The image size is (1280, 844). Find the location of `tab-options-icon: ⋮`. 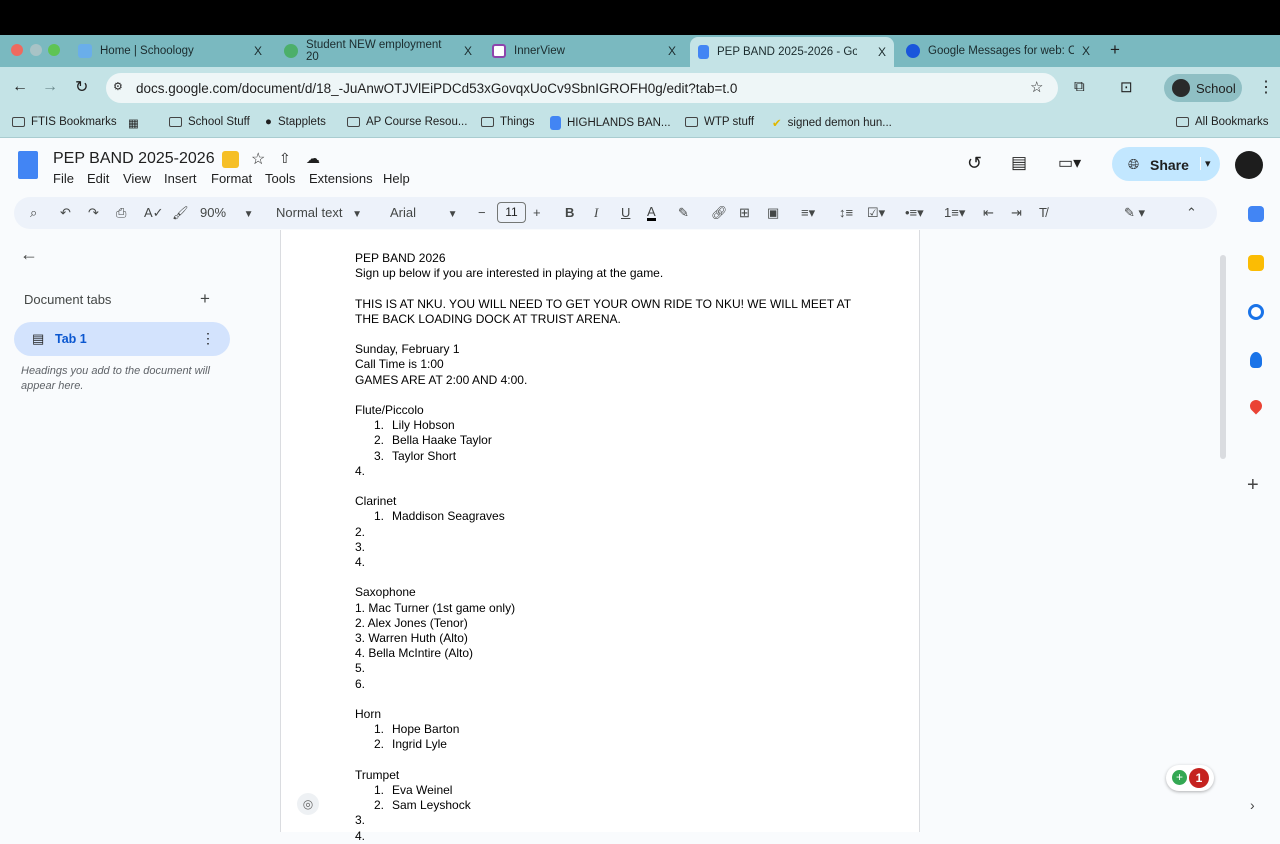

tab-options-icon: ⋮ is located at coordinates (208, 338).